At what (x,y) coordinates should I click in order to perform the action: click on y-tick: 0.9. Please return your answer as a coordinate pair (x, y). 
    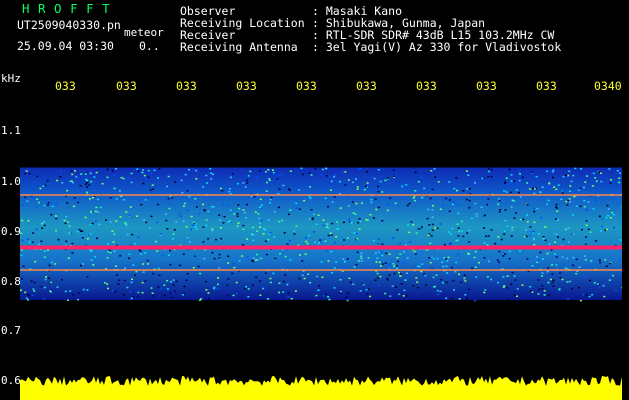
    Looking at the image, I should click on (11, 231).